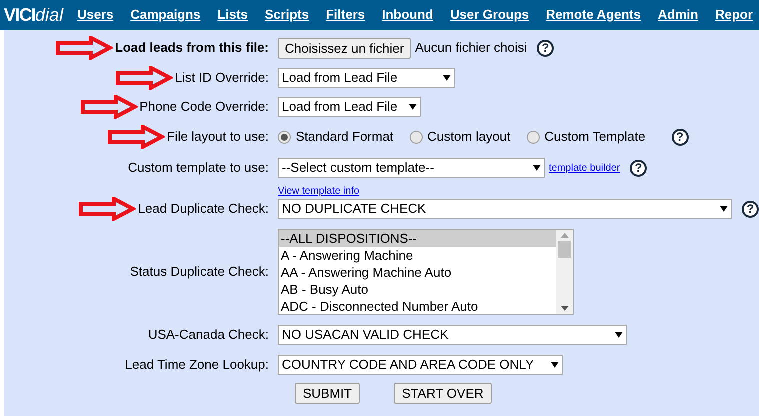 This screenshot has width=759, height=416. What do you see at coordinates (319, 191) in the screenshot?
I see `view-template-info-link: View template info` at bounding box center [319, 191].